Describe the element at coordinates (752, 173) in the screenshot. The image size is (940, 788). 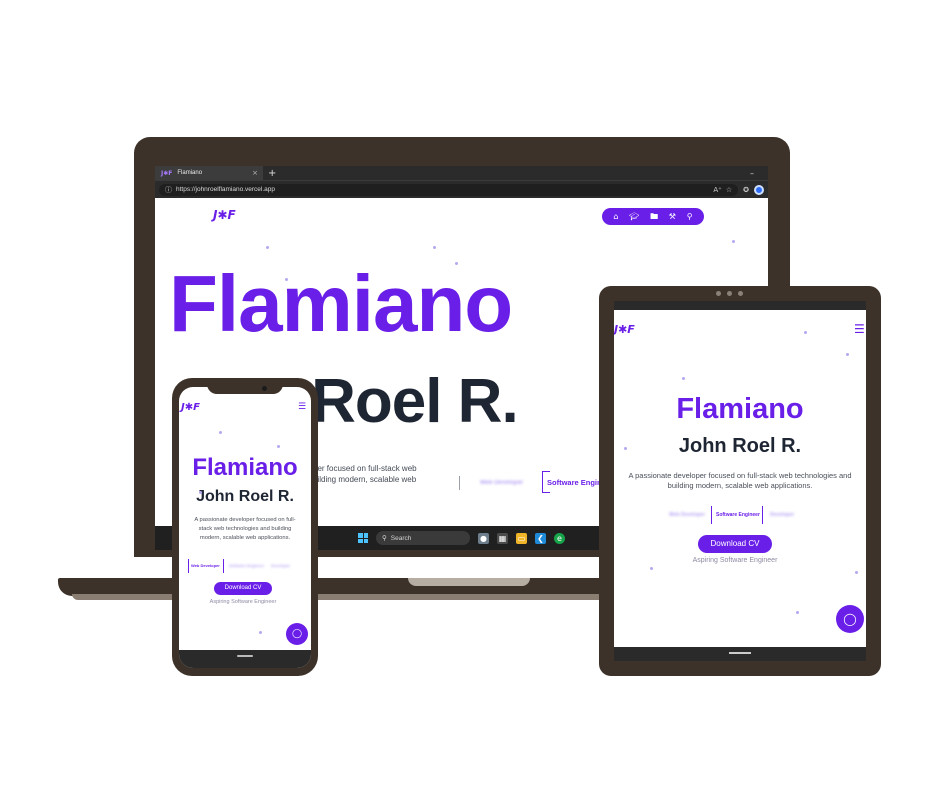
I see `minimize-window-button: –` at that location.